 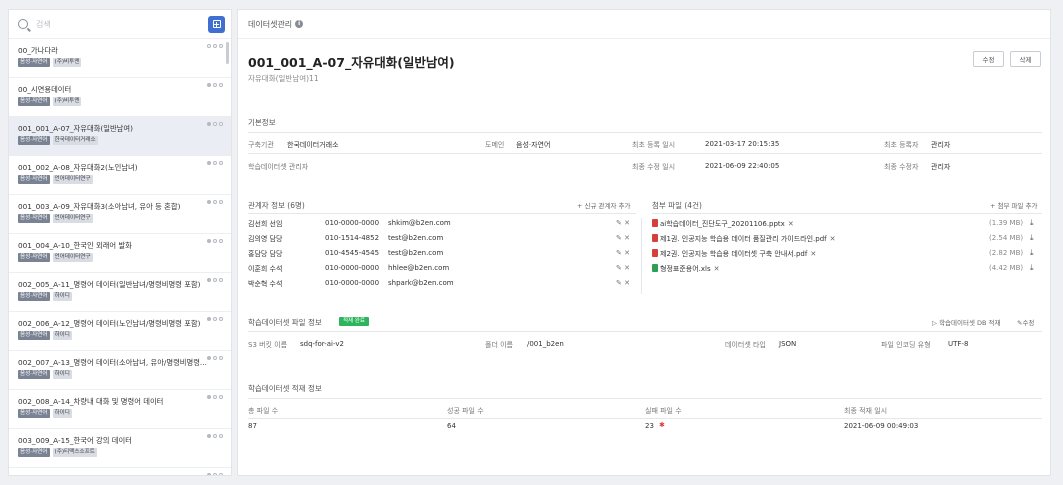 I want to click on basic-info-title: 기본정보, so click(x=262, y=122).